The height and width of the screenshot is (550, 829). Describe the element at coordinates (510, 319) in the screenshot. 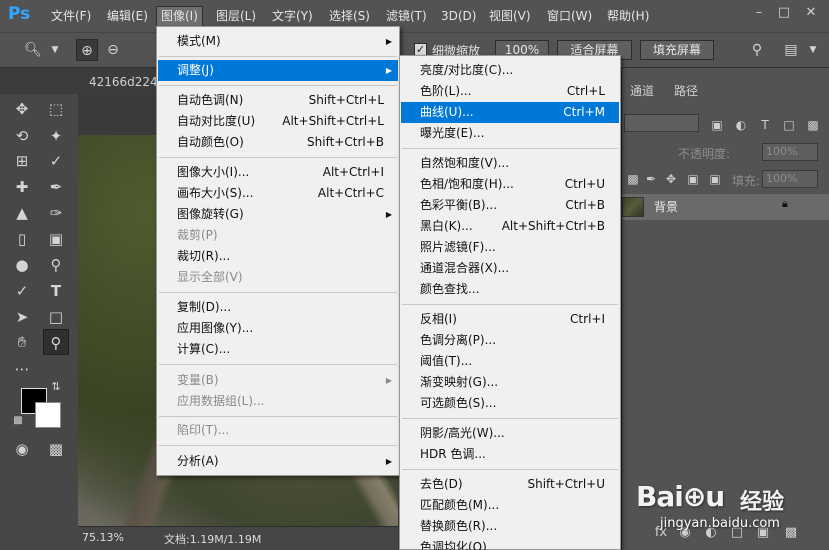

I see `menu-item-invert: 反相(I) Ctrl+I` at that location.